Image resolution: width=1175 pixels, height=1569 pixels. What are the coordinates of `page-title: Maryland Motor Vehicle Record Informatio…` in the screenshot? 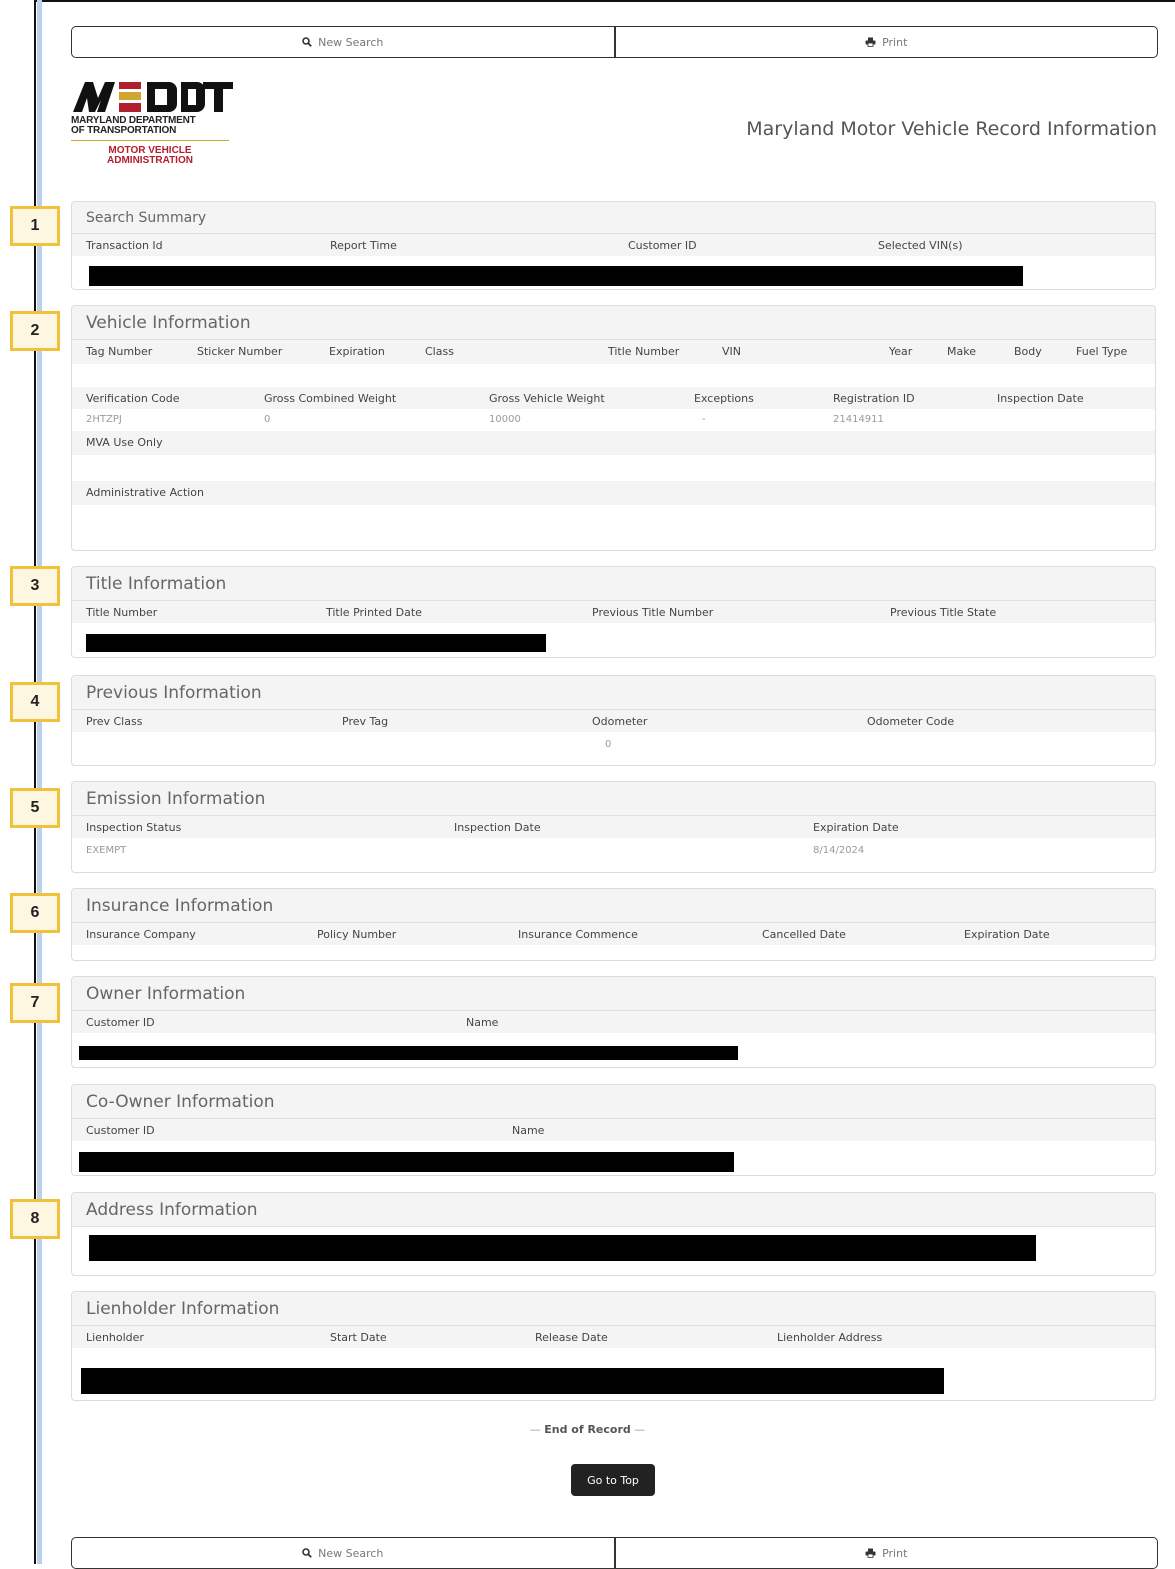 It's located at (951, 129).